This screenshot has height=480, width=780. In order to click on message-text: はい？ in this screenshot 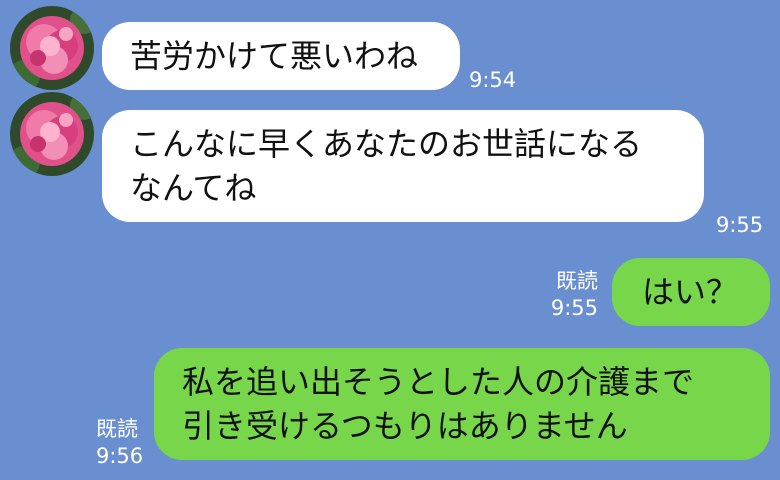, I will do `click(690, 292)`.